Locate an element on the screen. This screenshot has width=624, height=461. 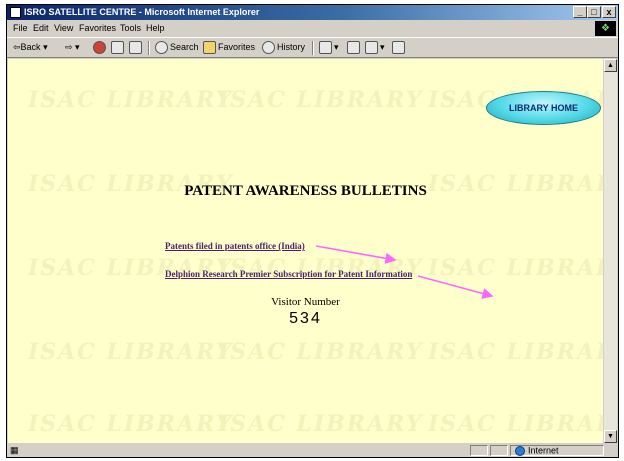
back-button: ⇦Back ▾ is located at coordinates (30, 47).